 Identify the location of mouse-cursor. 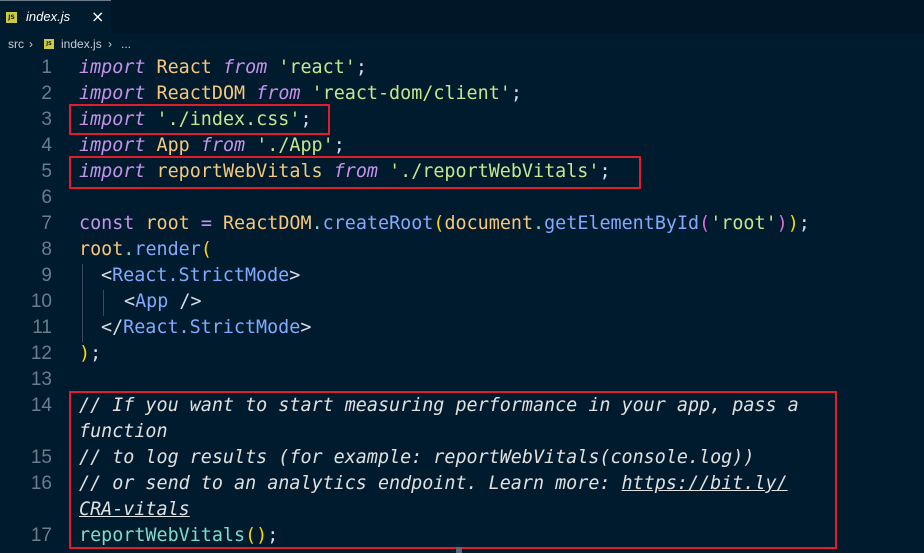
(459, 550).